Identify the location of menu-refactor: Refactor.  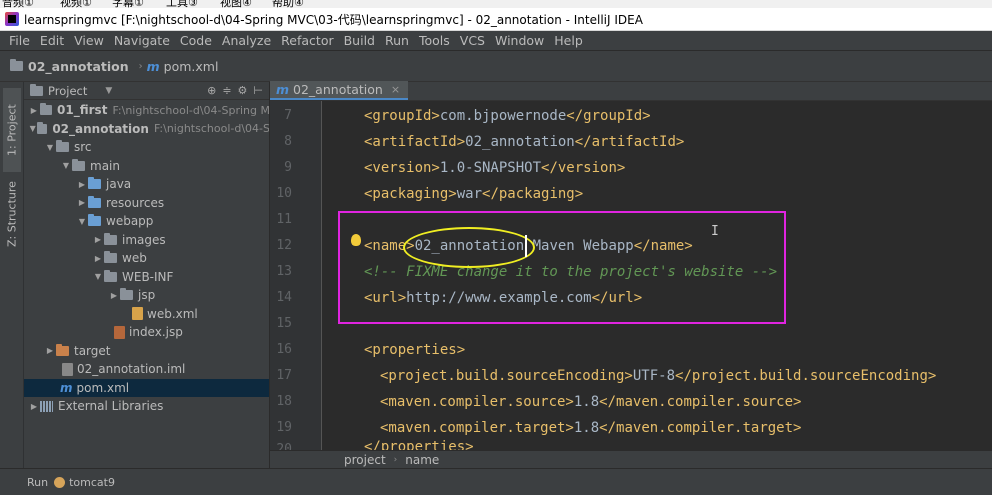
(307, 40).